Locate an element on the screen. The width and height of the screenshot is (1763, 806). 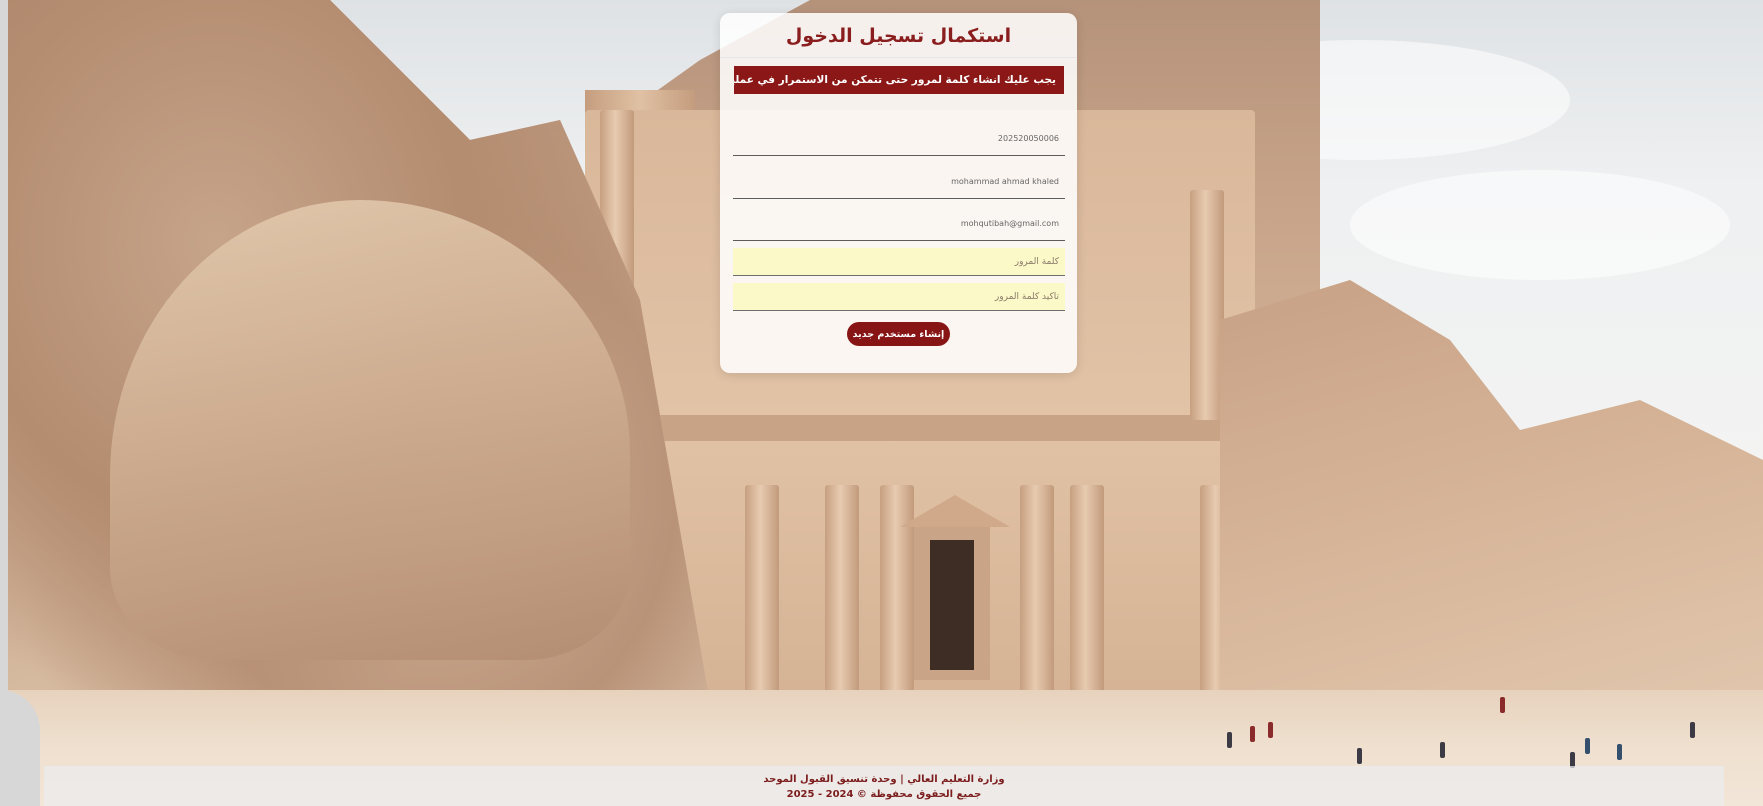
window-frame-edge is located at coordinates (4, 403).